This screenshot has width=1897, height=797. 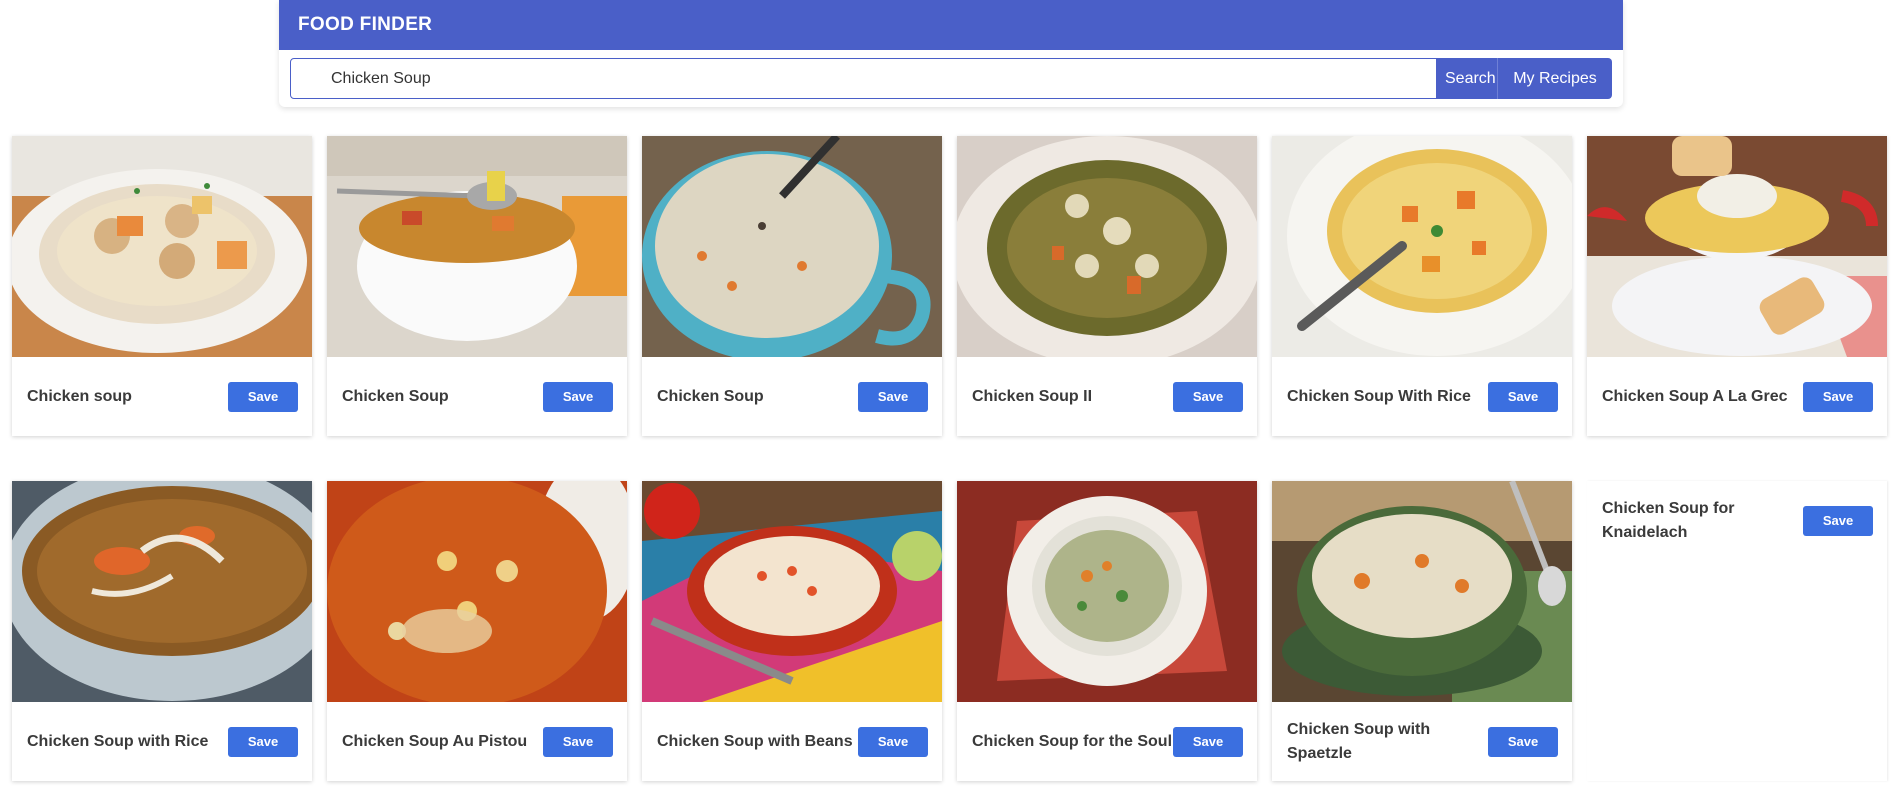 What do you see at coordinates (1467, 78) in the screenshot?
I see `search-button: Search` at bounding box center [1467, 78].